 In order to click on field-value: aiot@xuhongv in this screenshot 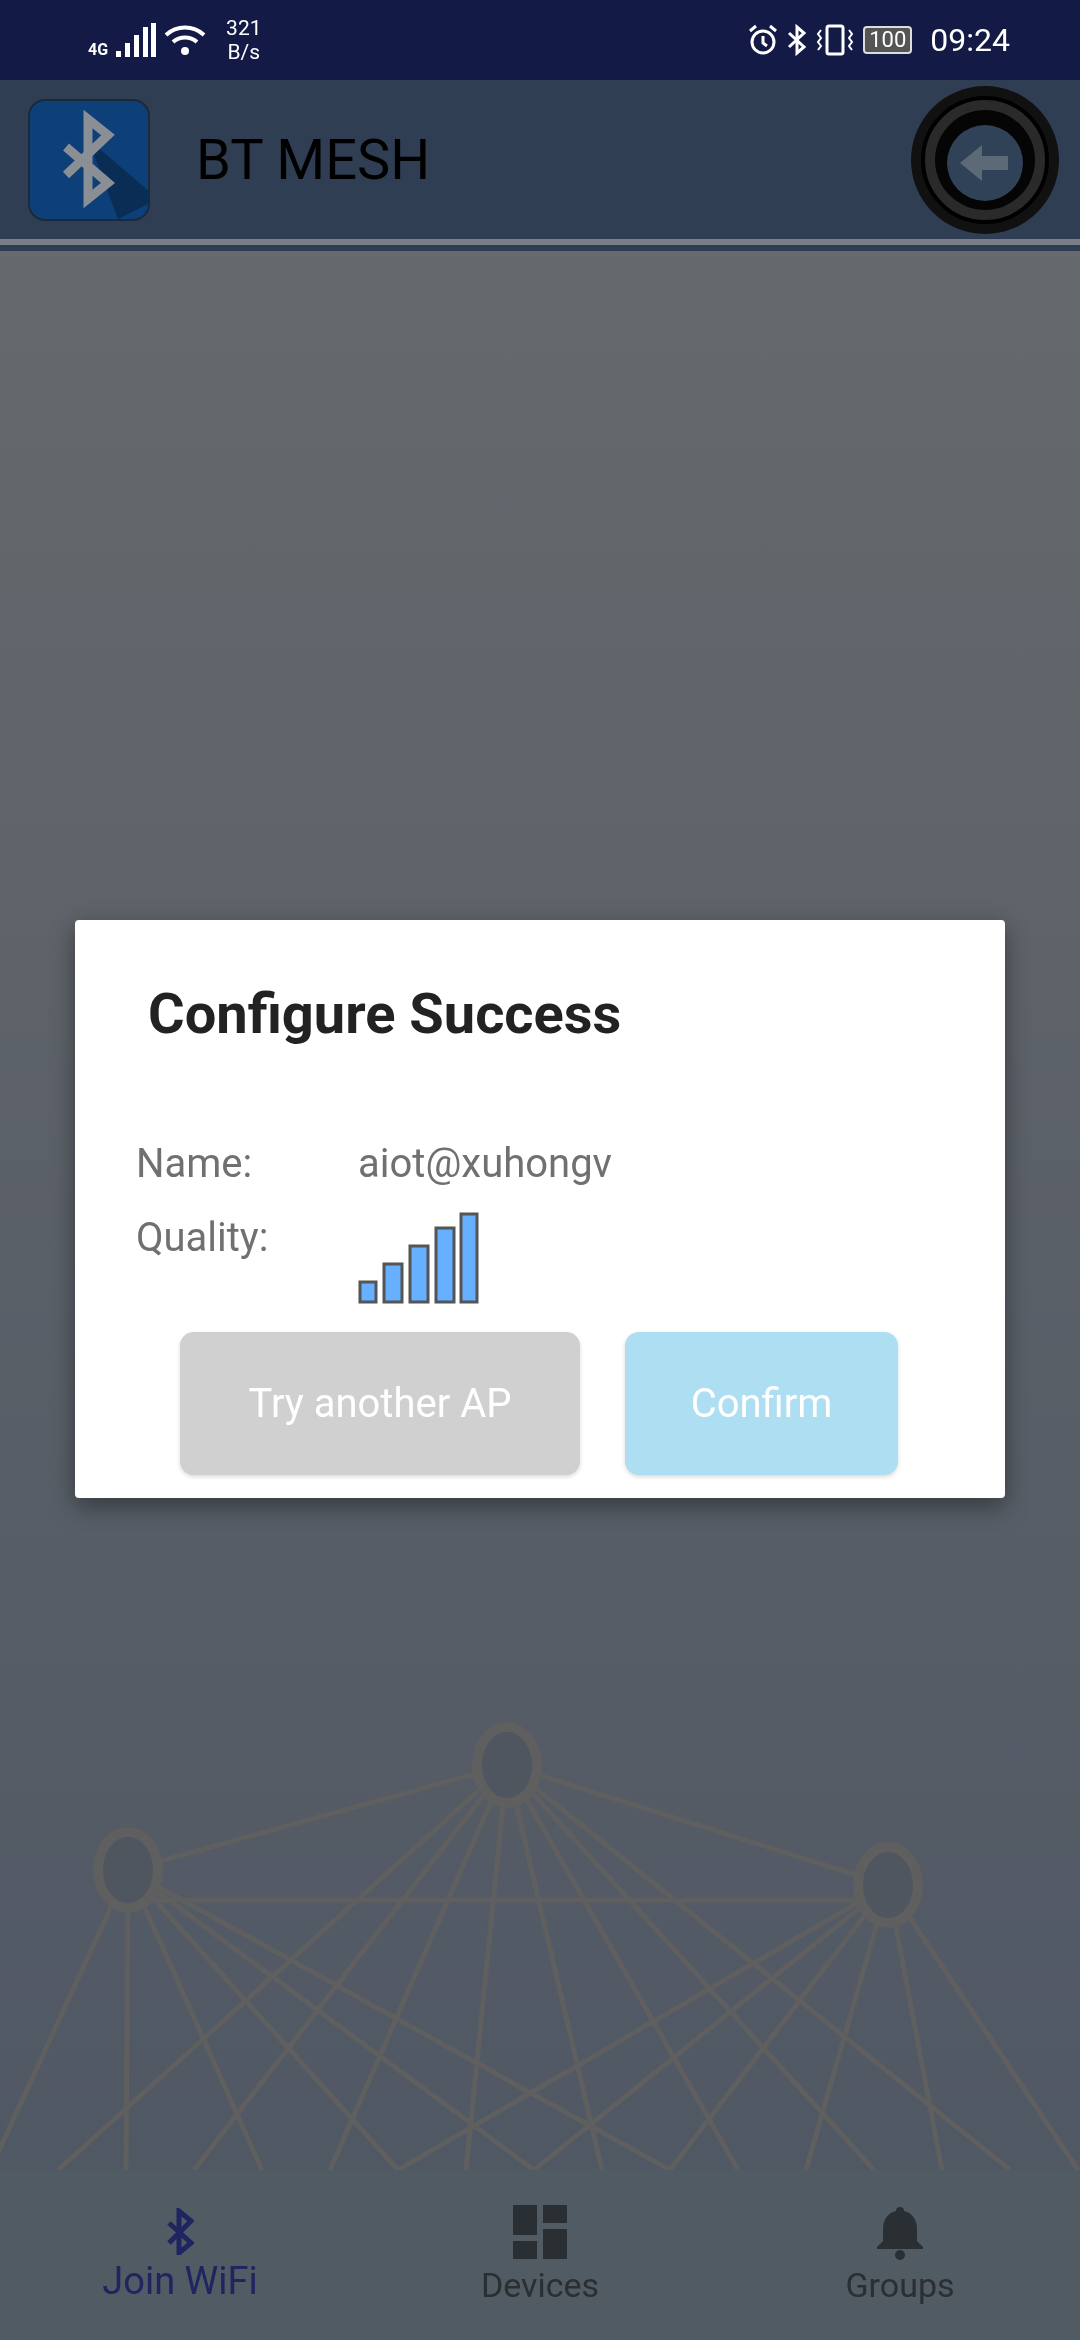, I will do `click(485, 1164)`.